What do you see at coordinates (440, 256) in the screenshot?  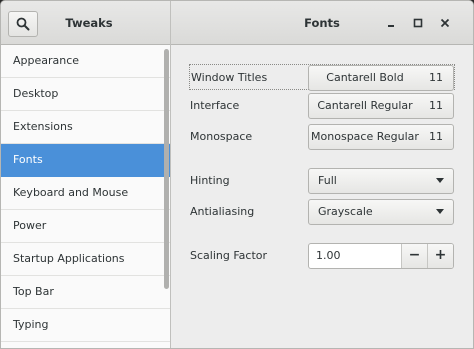 I see `increment-button: +` at bounding box center [440, 256].